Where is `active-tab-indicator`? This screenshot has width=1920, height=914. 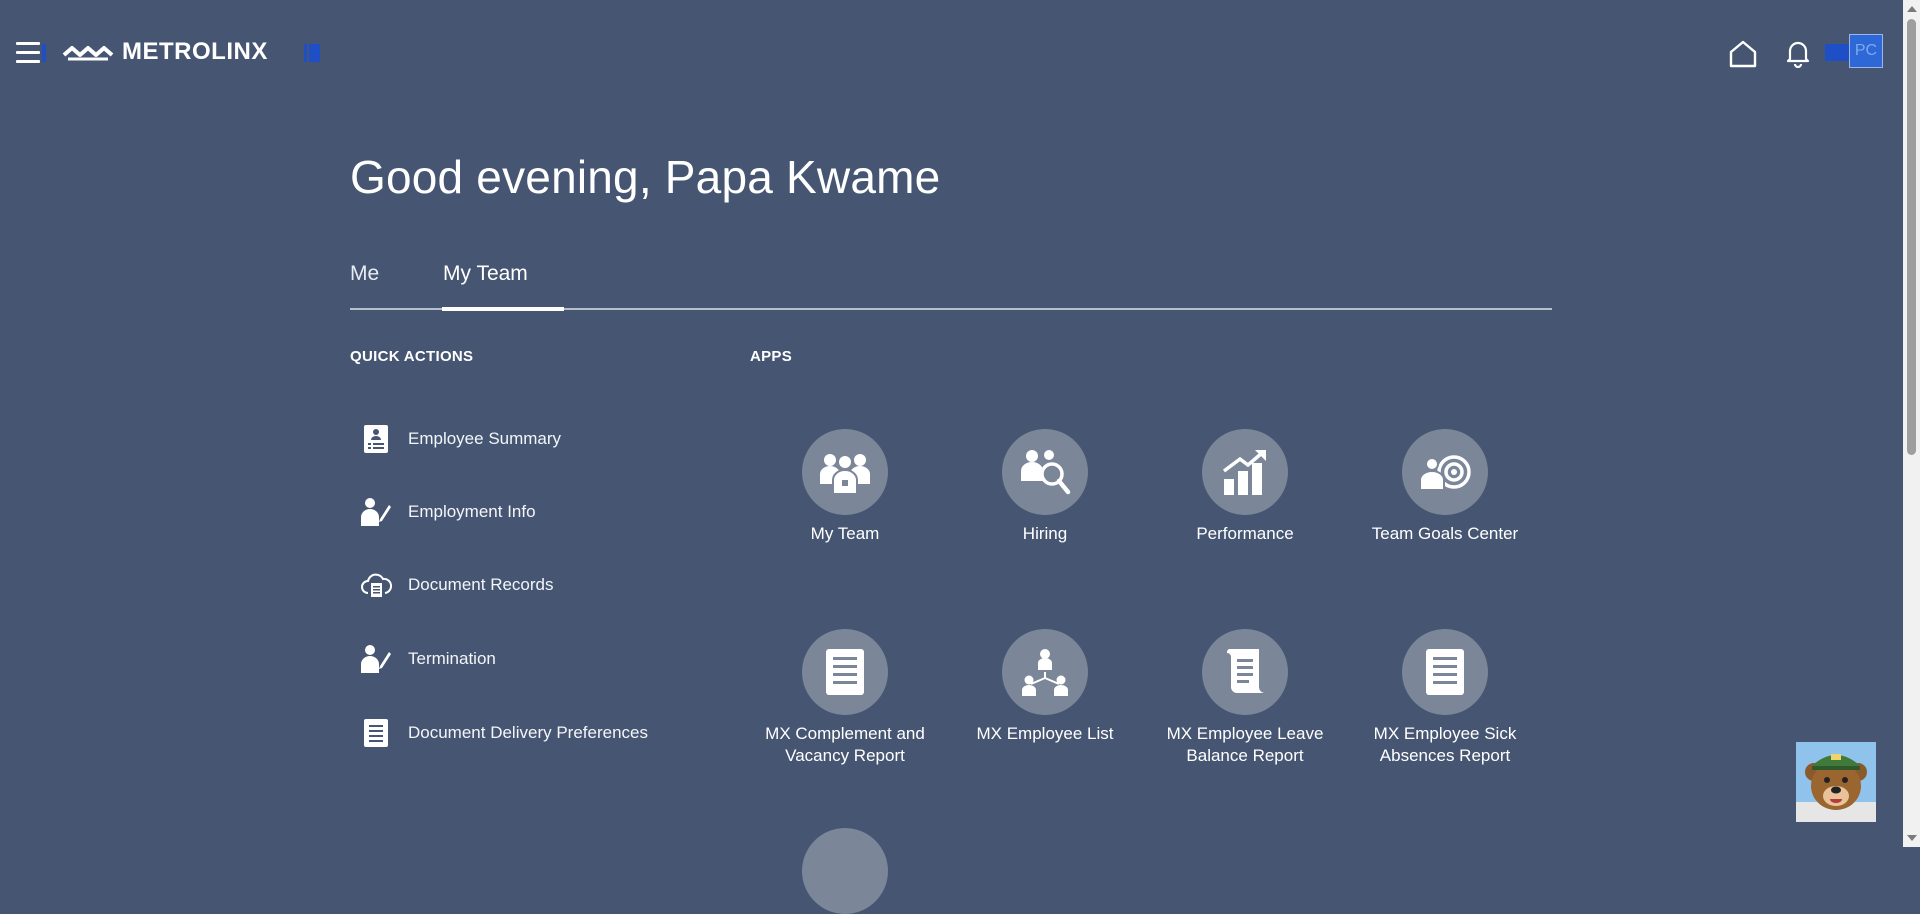
active-tab-indicator is located at coordinates (503, 309).